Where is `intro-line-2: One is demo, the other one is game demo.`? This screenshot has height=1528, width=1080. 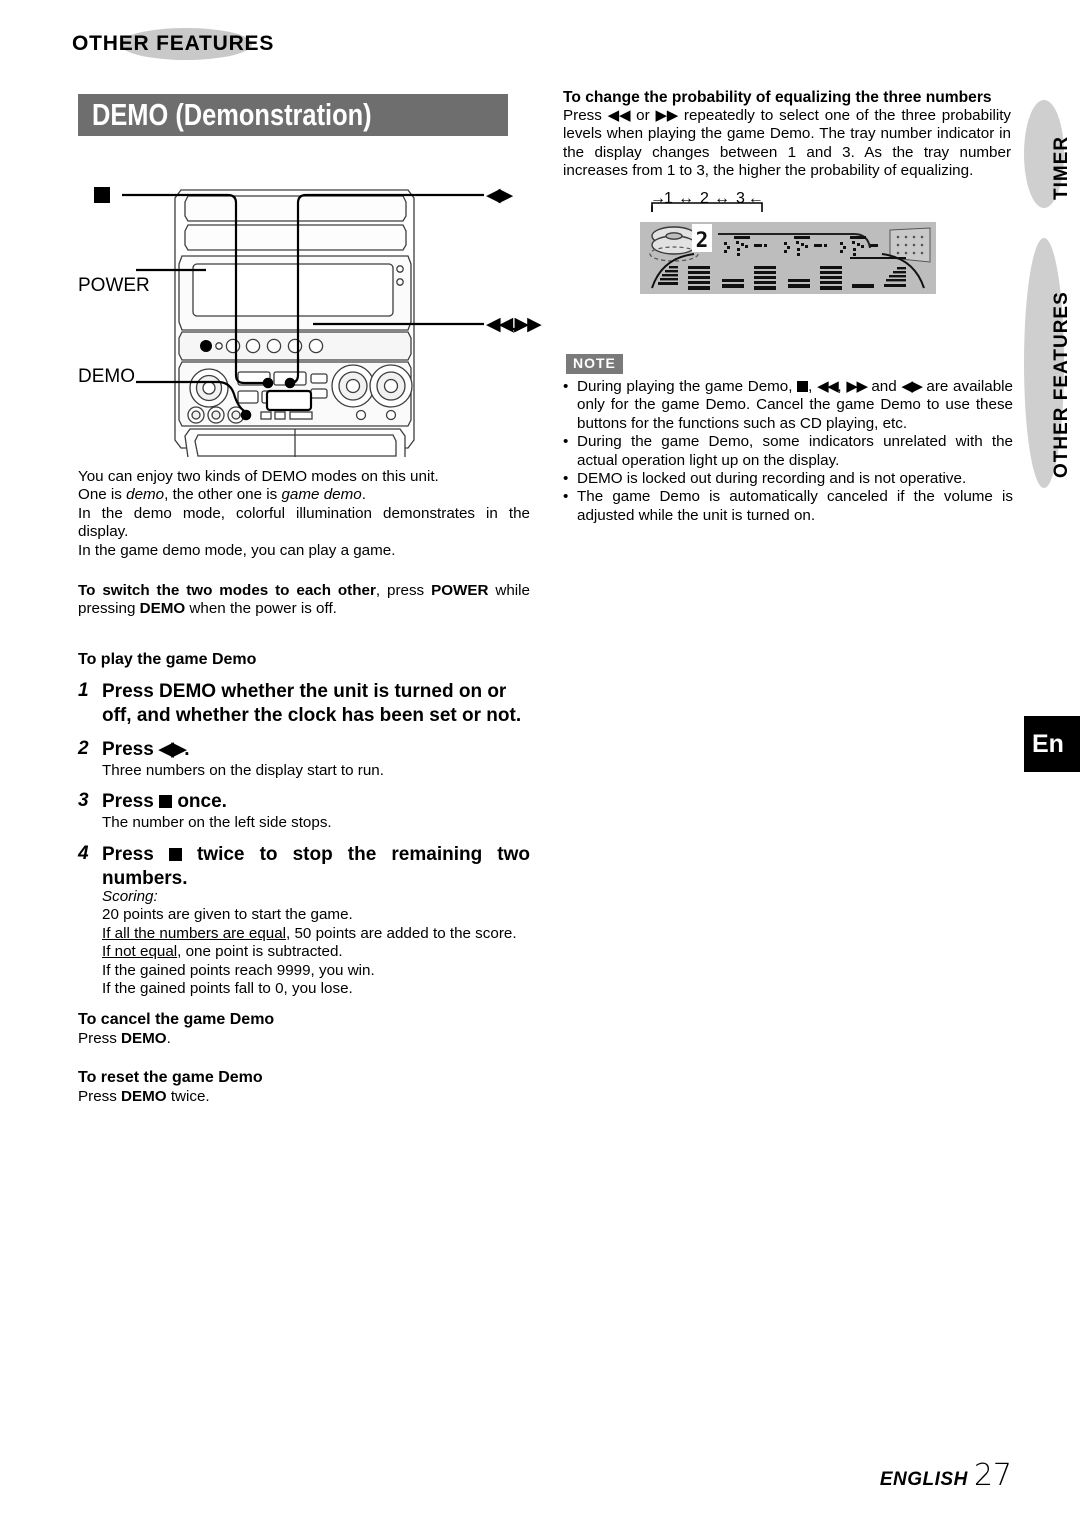 intro-line-2: One is demo, the other one is game demo. is located at coordinates (304, 495).